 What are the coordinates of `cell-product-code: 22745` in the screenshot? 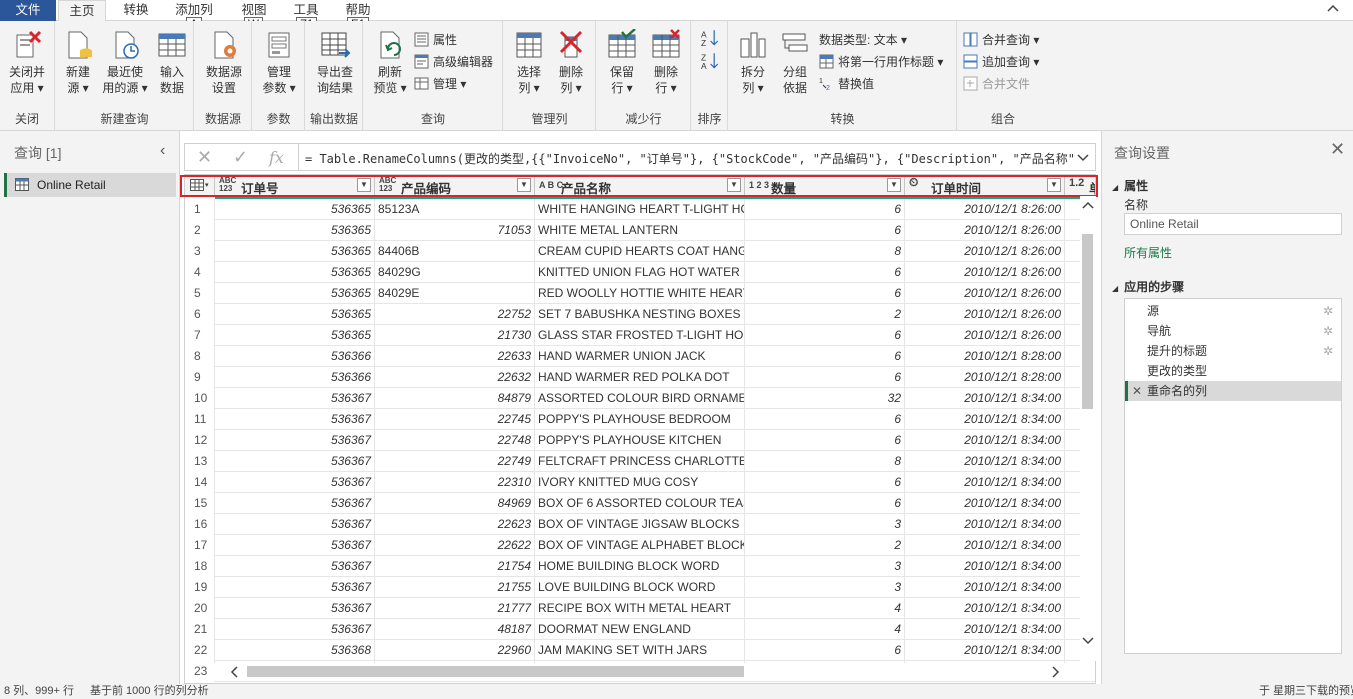 It's located at (455, 419).